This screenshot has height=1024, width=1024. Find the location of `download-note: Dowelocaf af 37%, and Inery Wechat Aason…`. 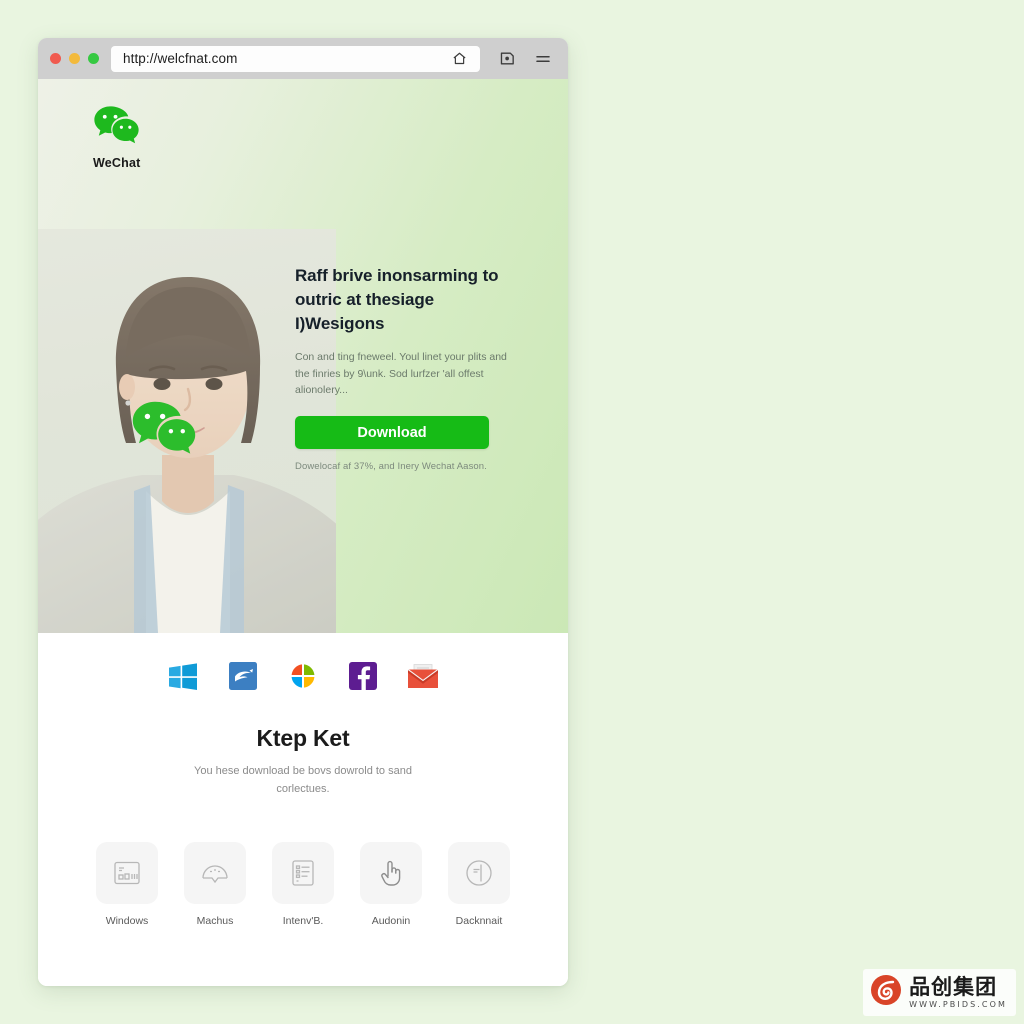

download-note: Dowelocaf af 37%, and Inery Wechat Aason… is located at coordinates (391, 466).